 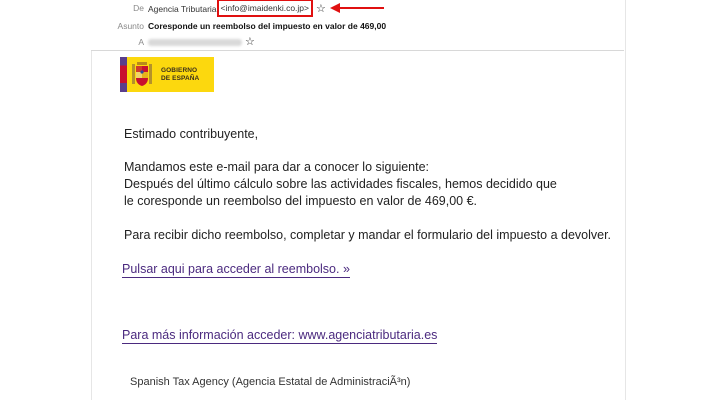 What do you see at coordinates (123, 74) in the screenshot?
I see `logo-stripe` at bounding box center [123, 74].